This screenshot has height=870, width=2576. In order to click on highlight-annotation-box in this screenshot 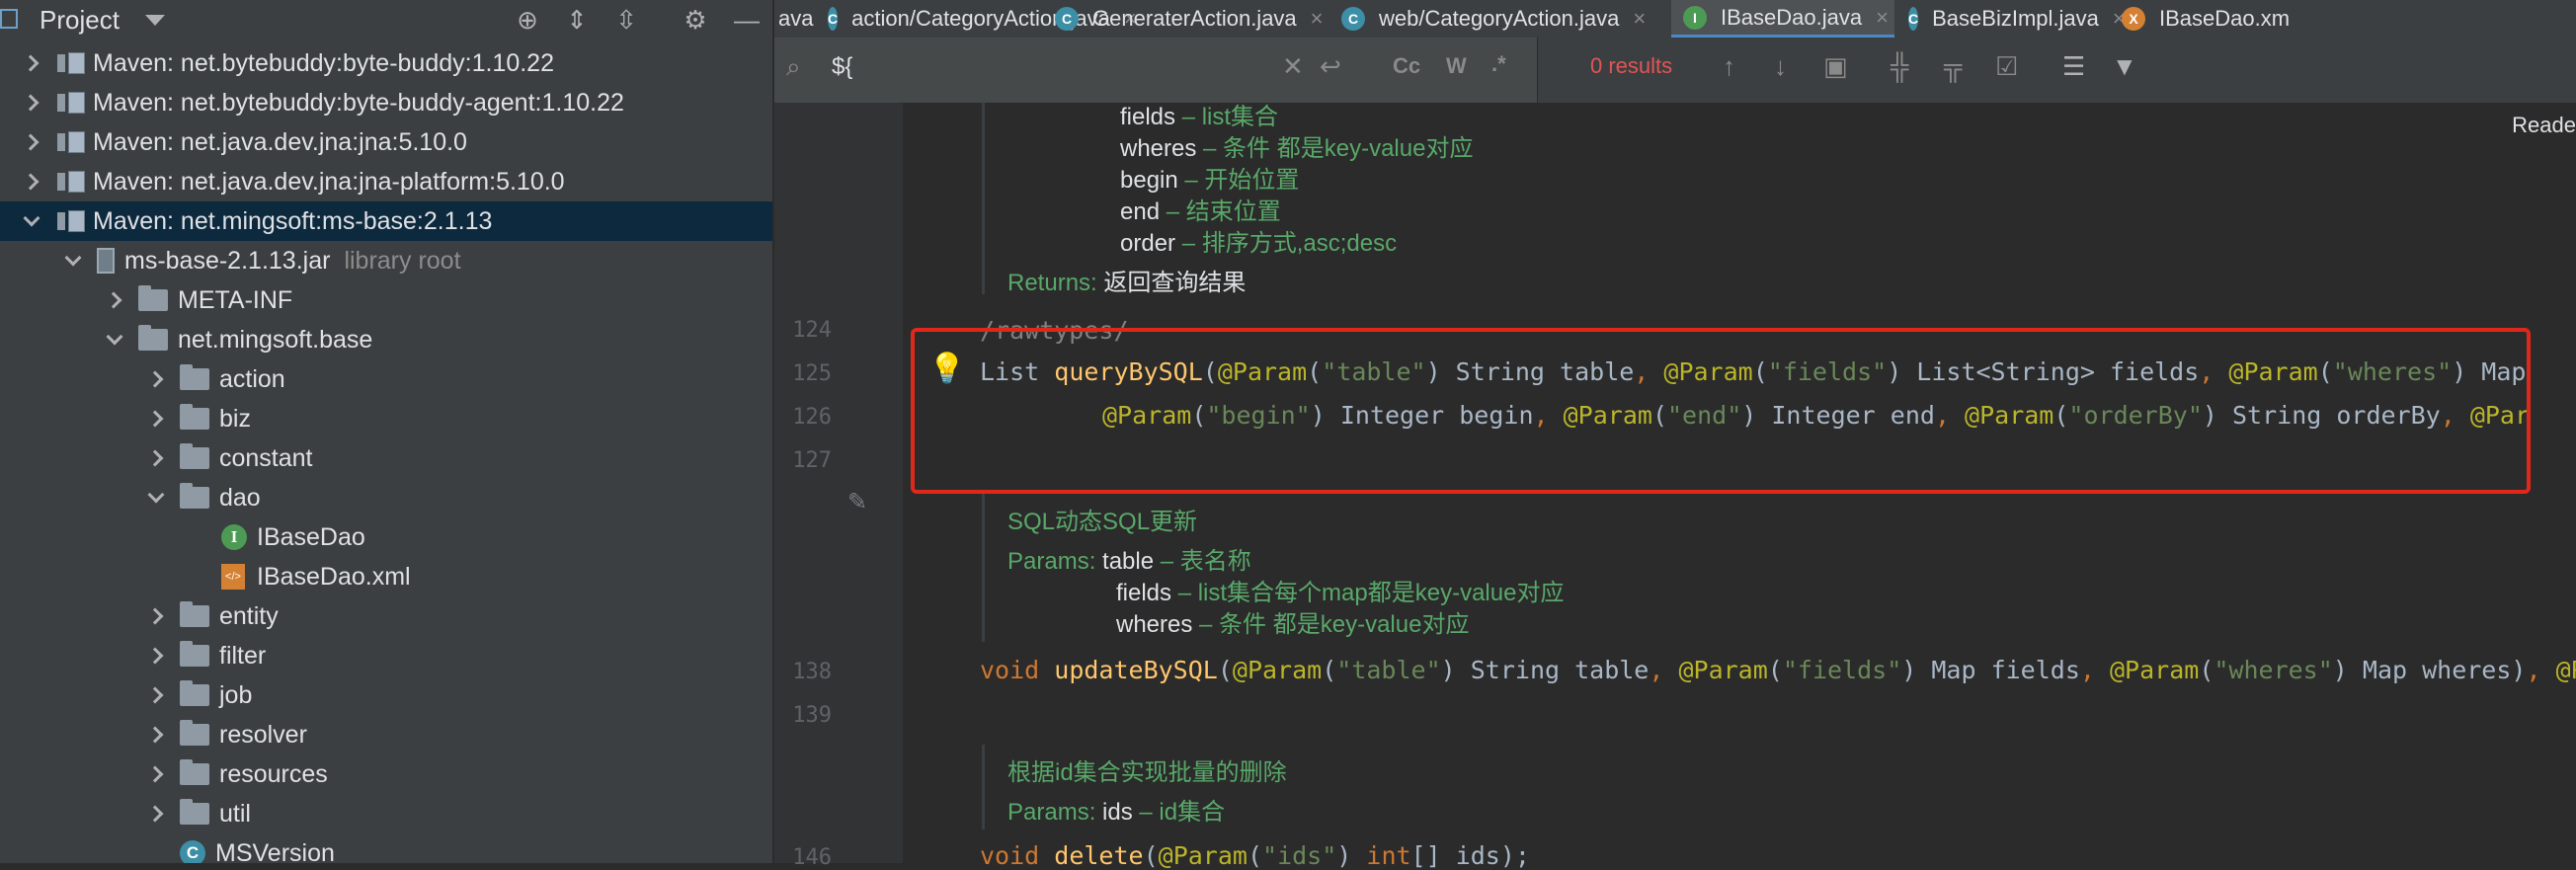, I will do `click(1721, 411)`.